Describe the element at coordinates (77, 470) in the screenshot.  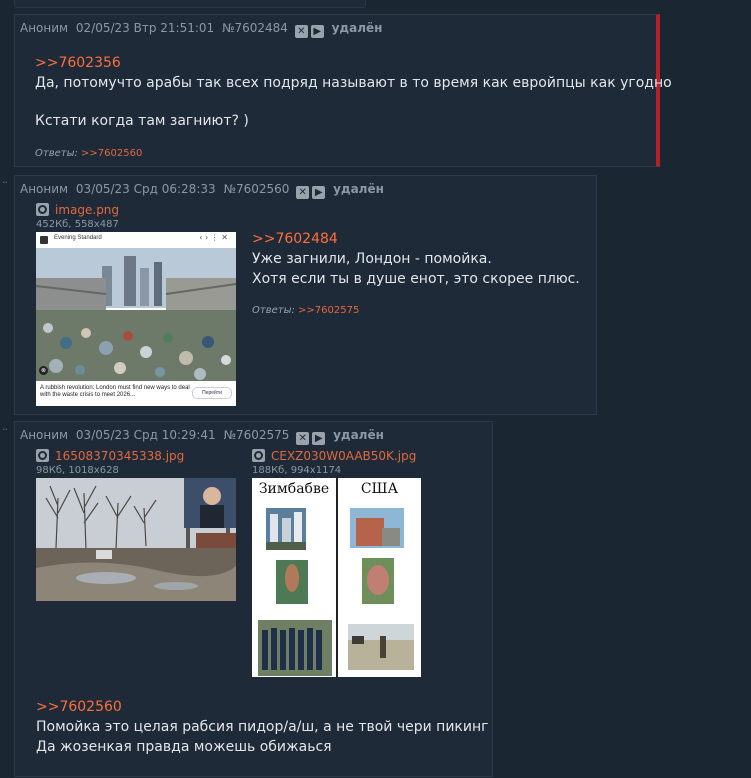
I see `file-meta: 98Кб, 1018x628` at that location.